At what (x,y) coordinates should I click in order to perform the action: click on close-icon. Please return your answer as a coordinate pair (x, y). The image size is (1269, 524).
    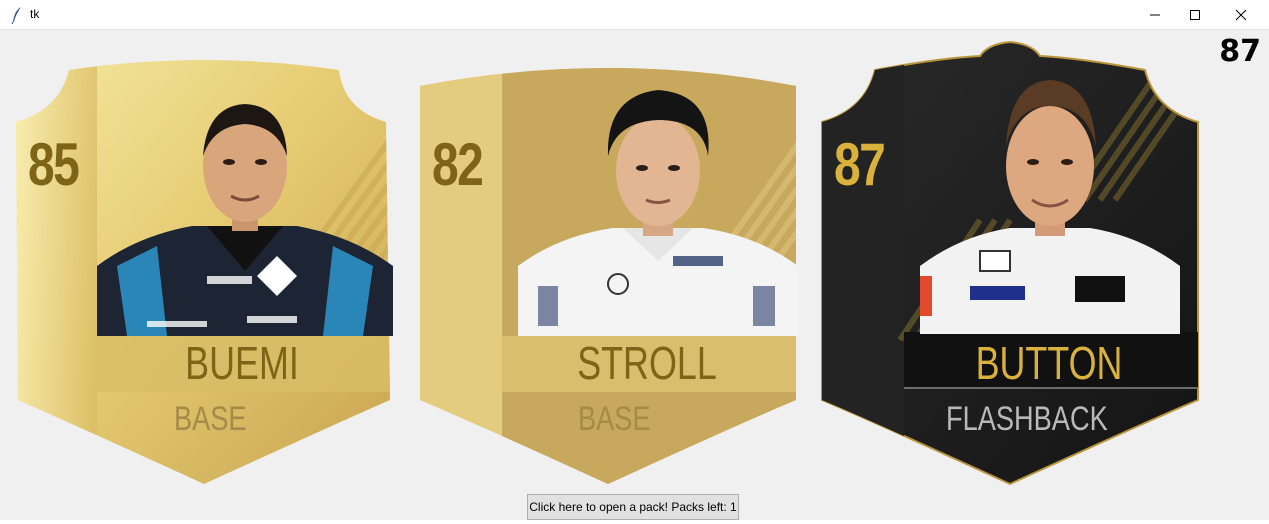
    Looking at the image, I should click on (1241, 15).